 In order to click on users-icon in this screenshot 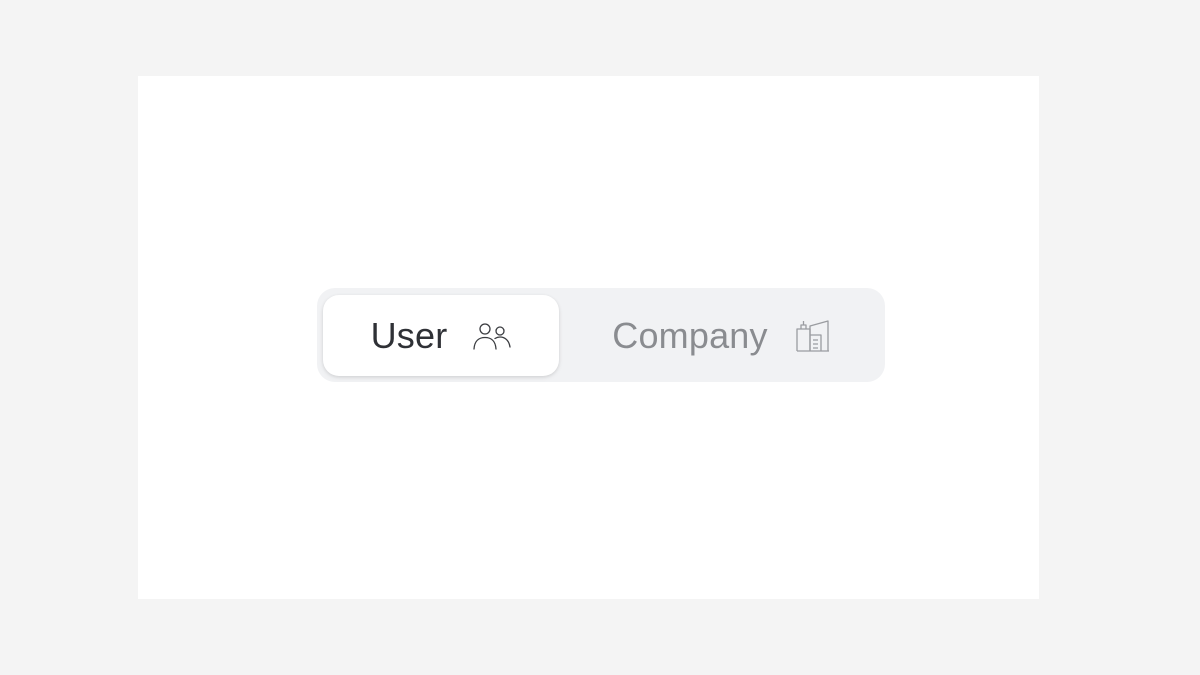, I will do `click(492, 336)`.